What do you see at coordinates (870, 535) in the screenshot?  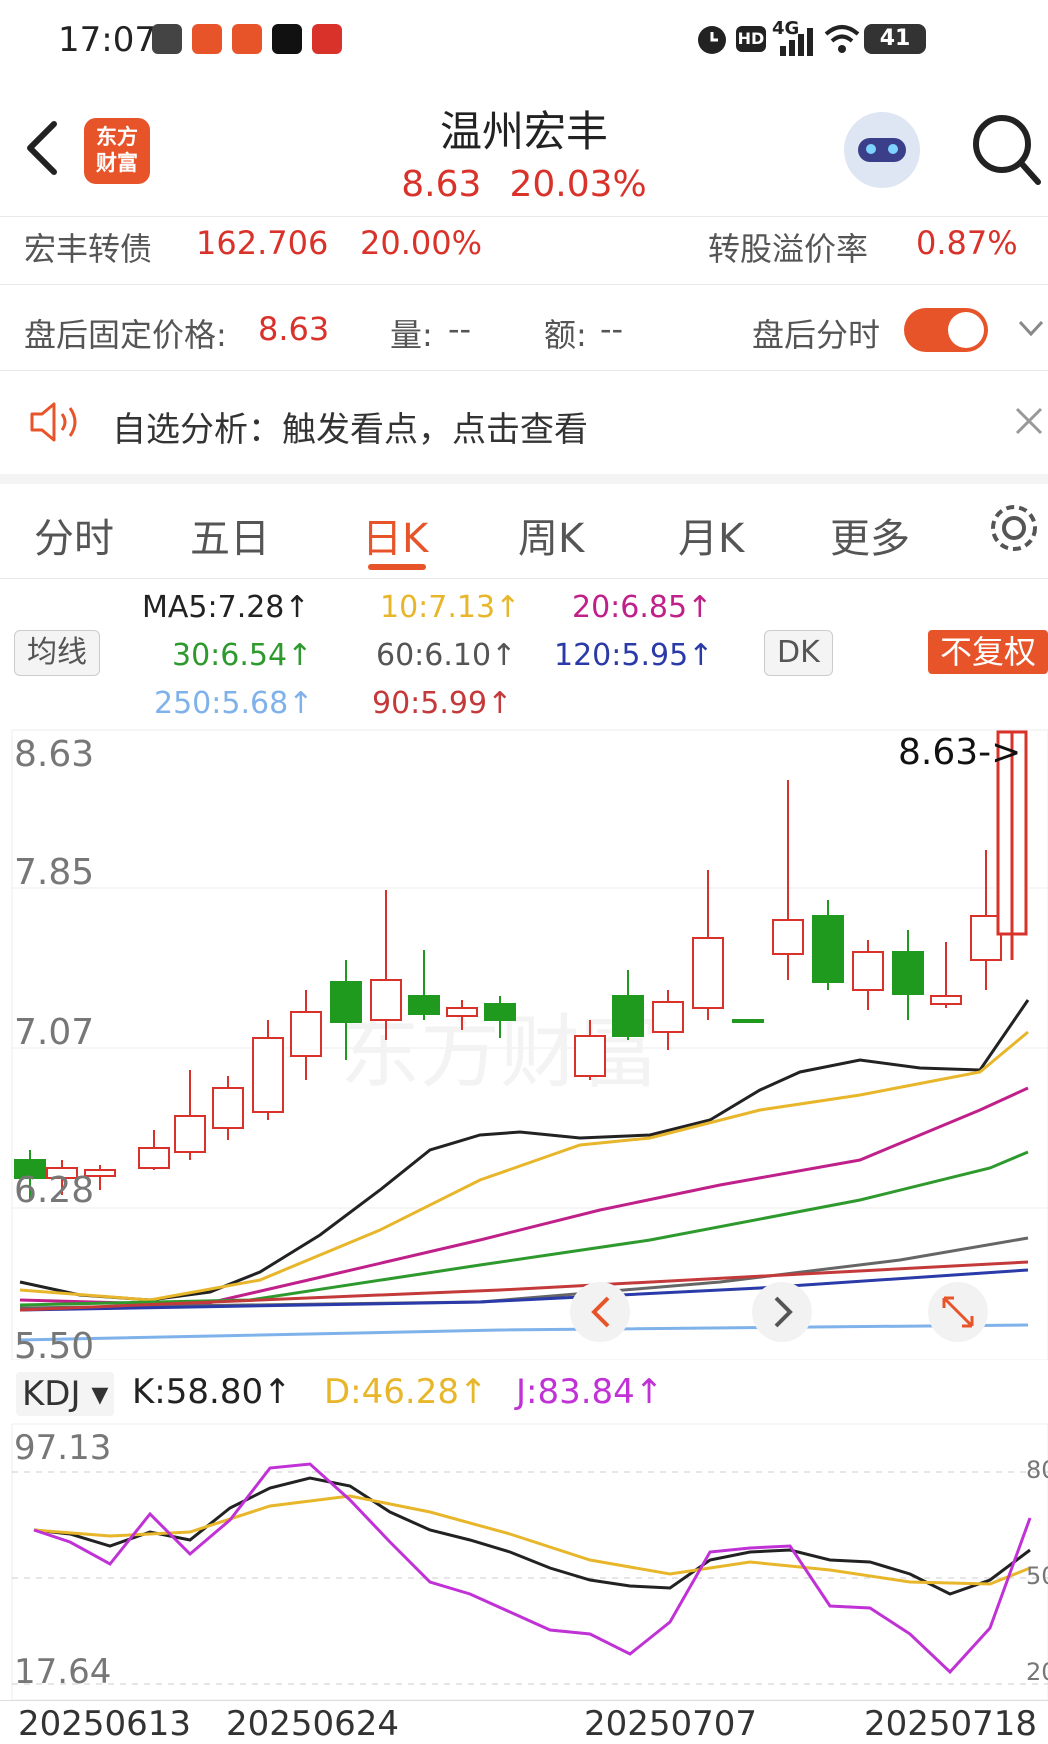 I see `tab-more: 更多` at bounding box center [870, 535].